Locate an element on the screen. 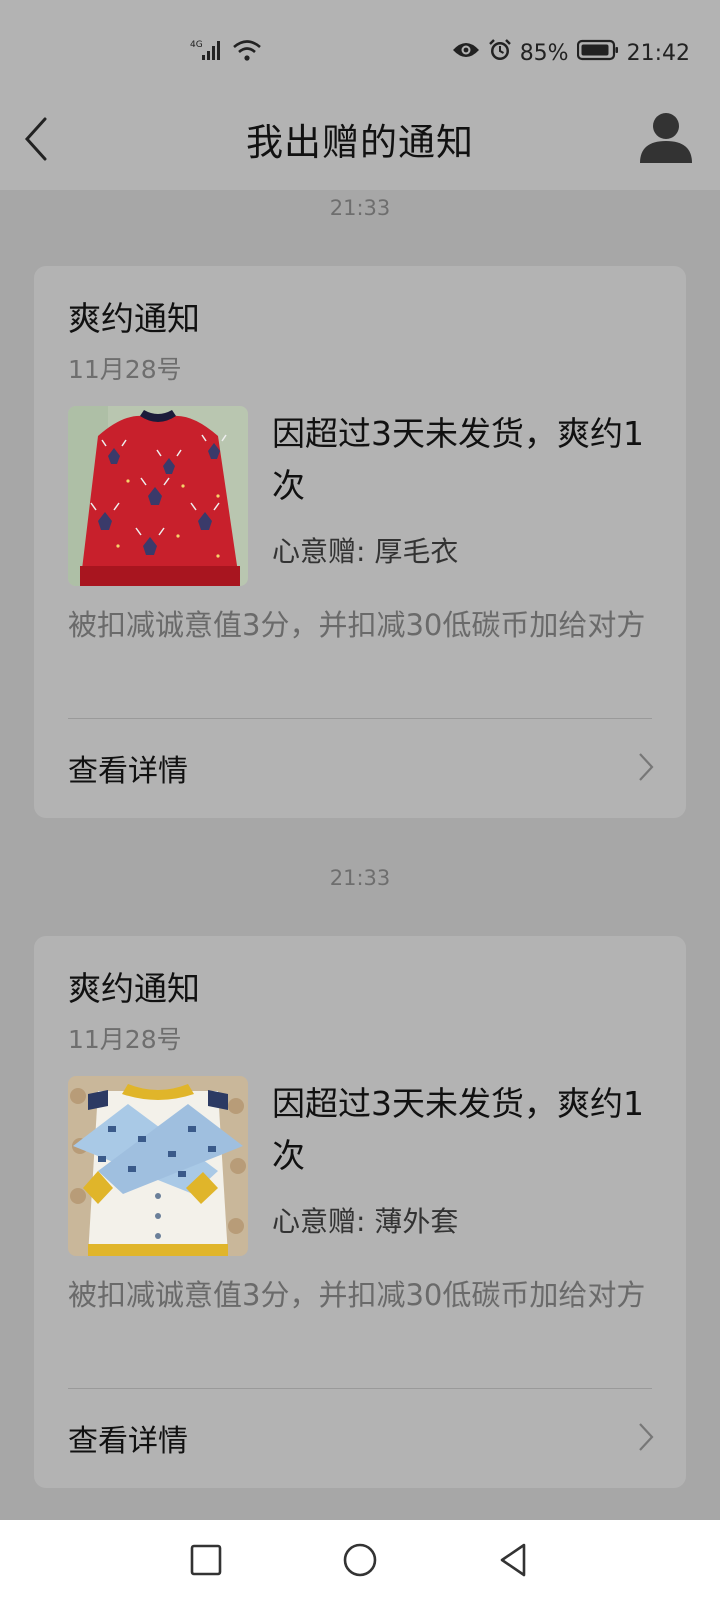  gift-line: 心意赠: 薄外套 is located at coordinates (365, 1220).